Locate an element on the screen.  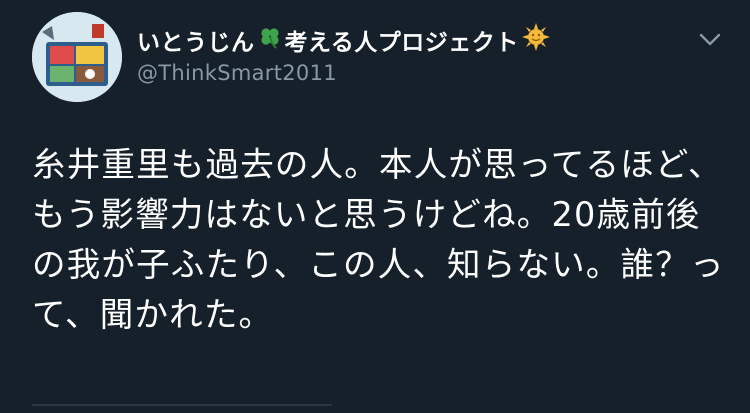
clover-icon is located at coordinates (270, 40).